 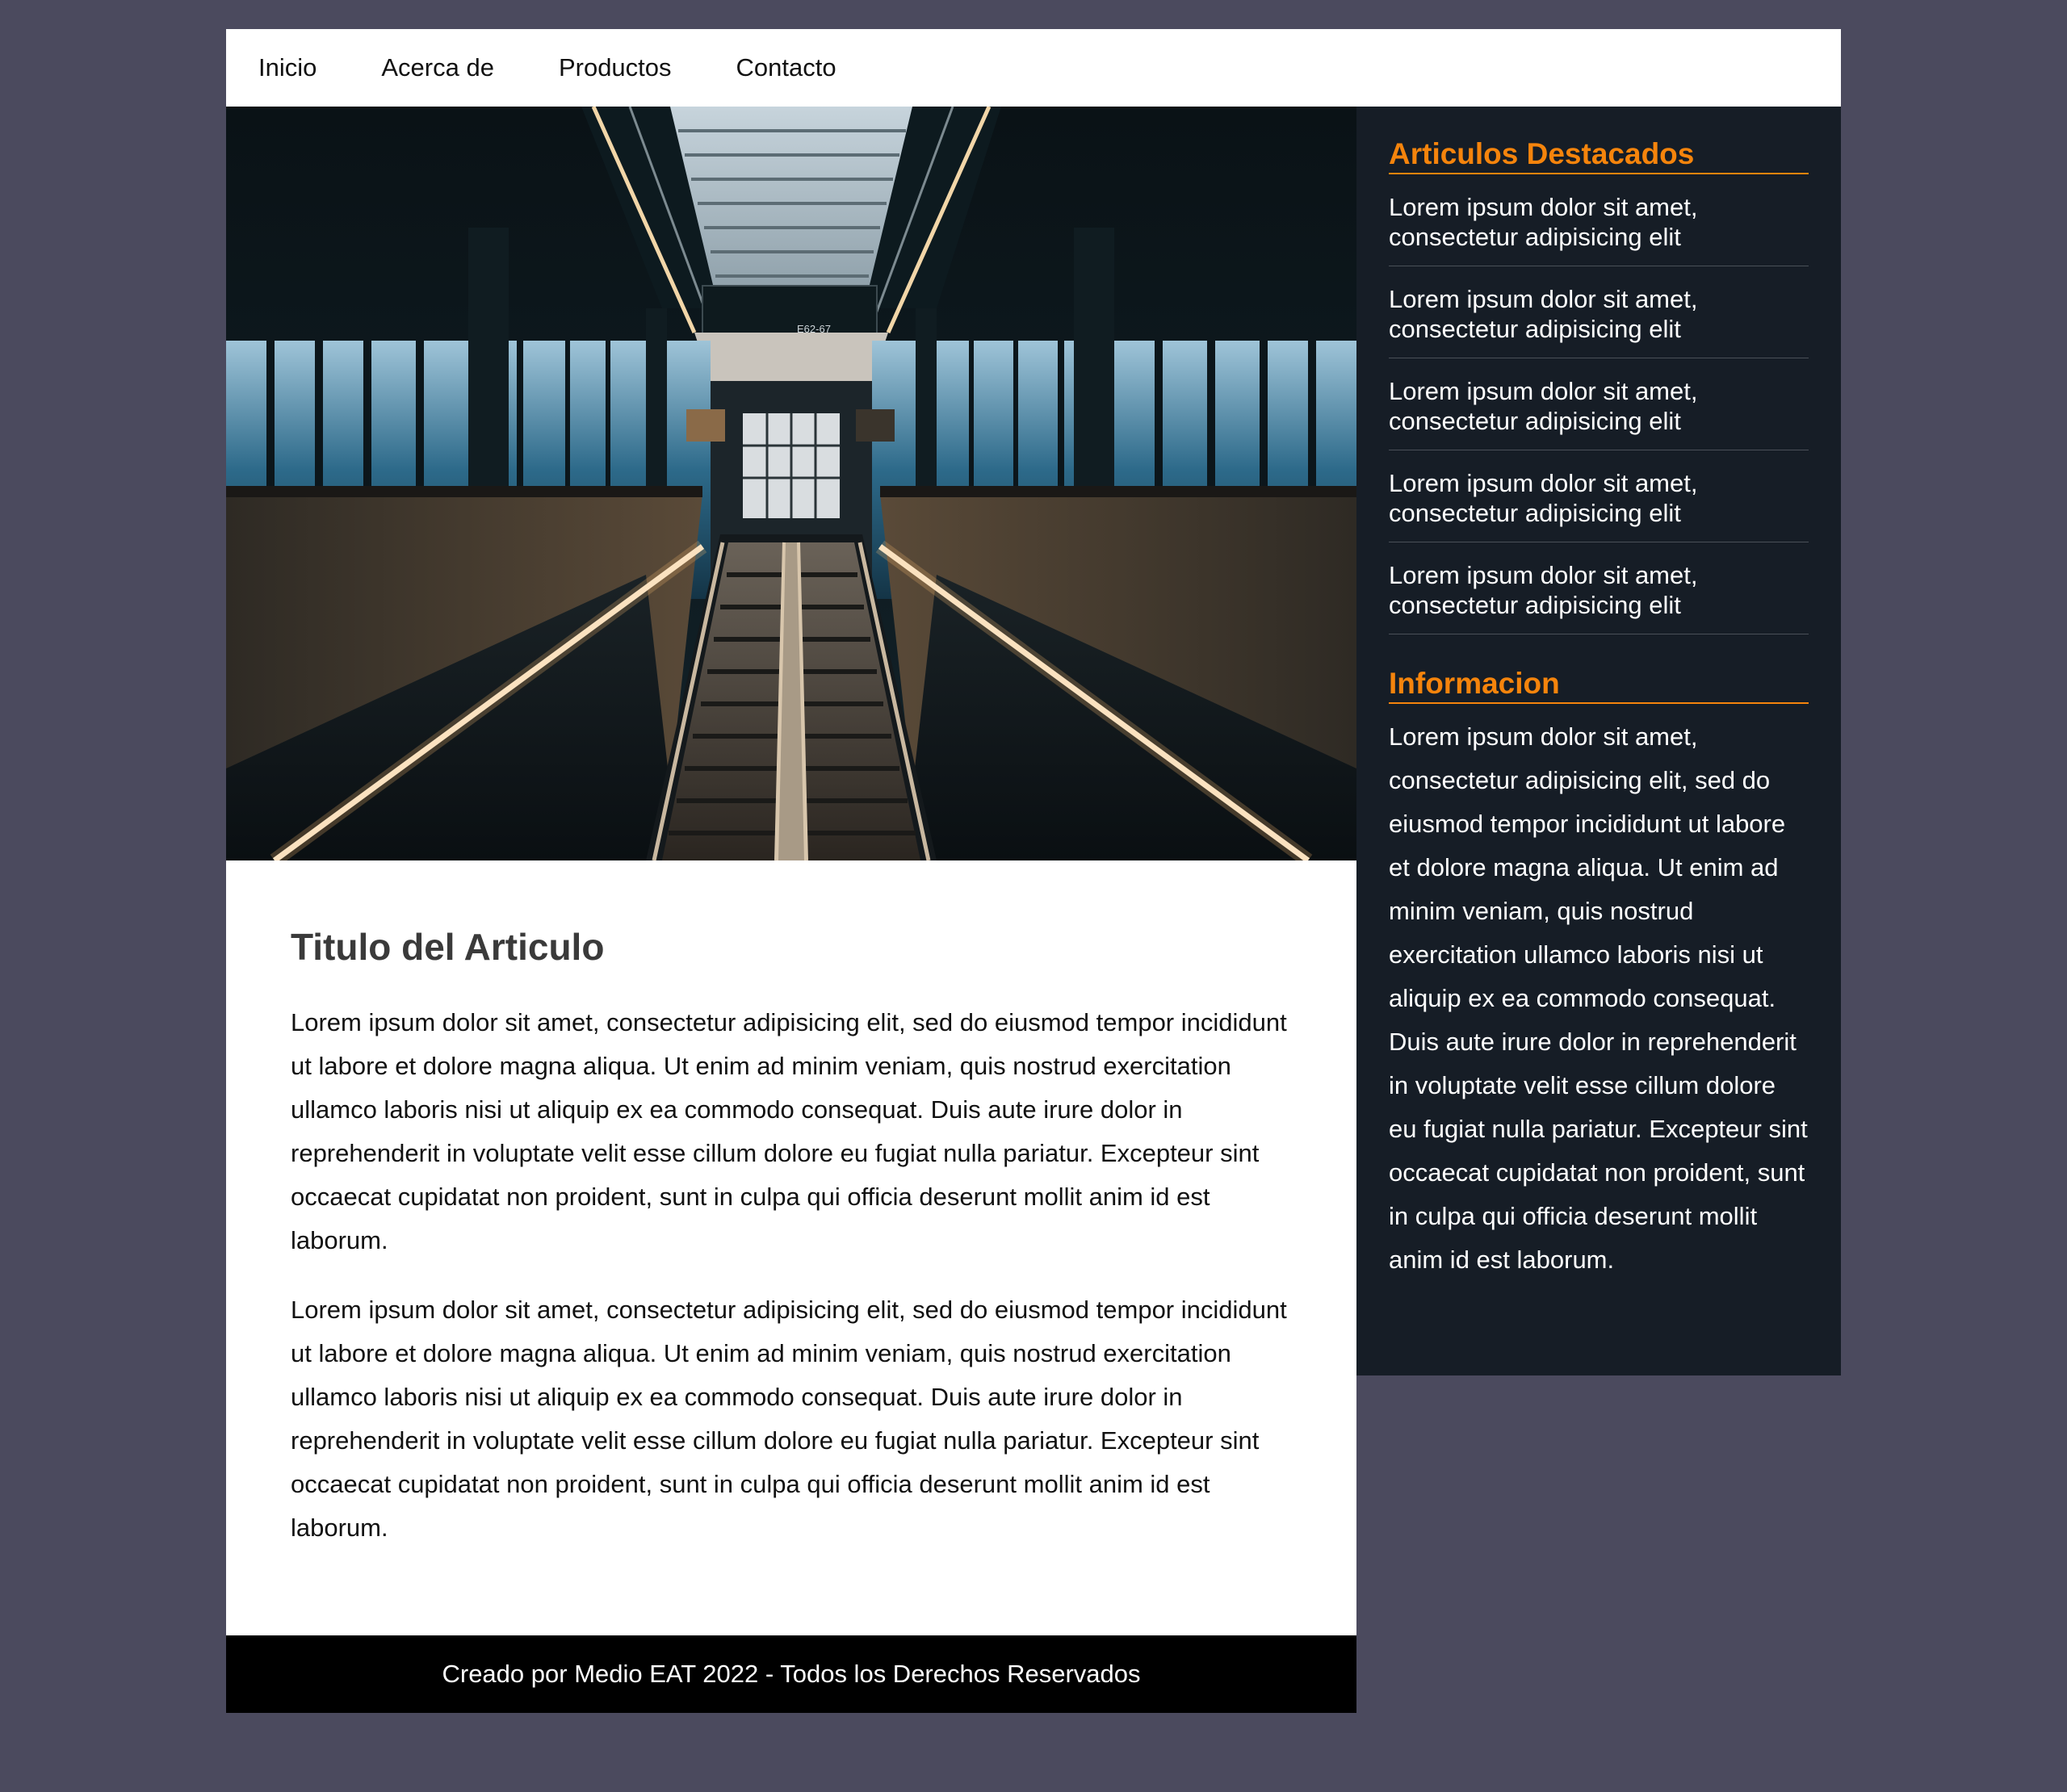 I want to click on featured-articles-heading: Articulos Destacados, so click(x=1599, y=155).